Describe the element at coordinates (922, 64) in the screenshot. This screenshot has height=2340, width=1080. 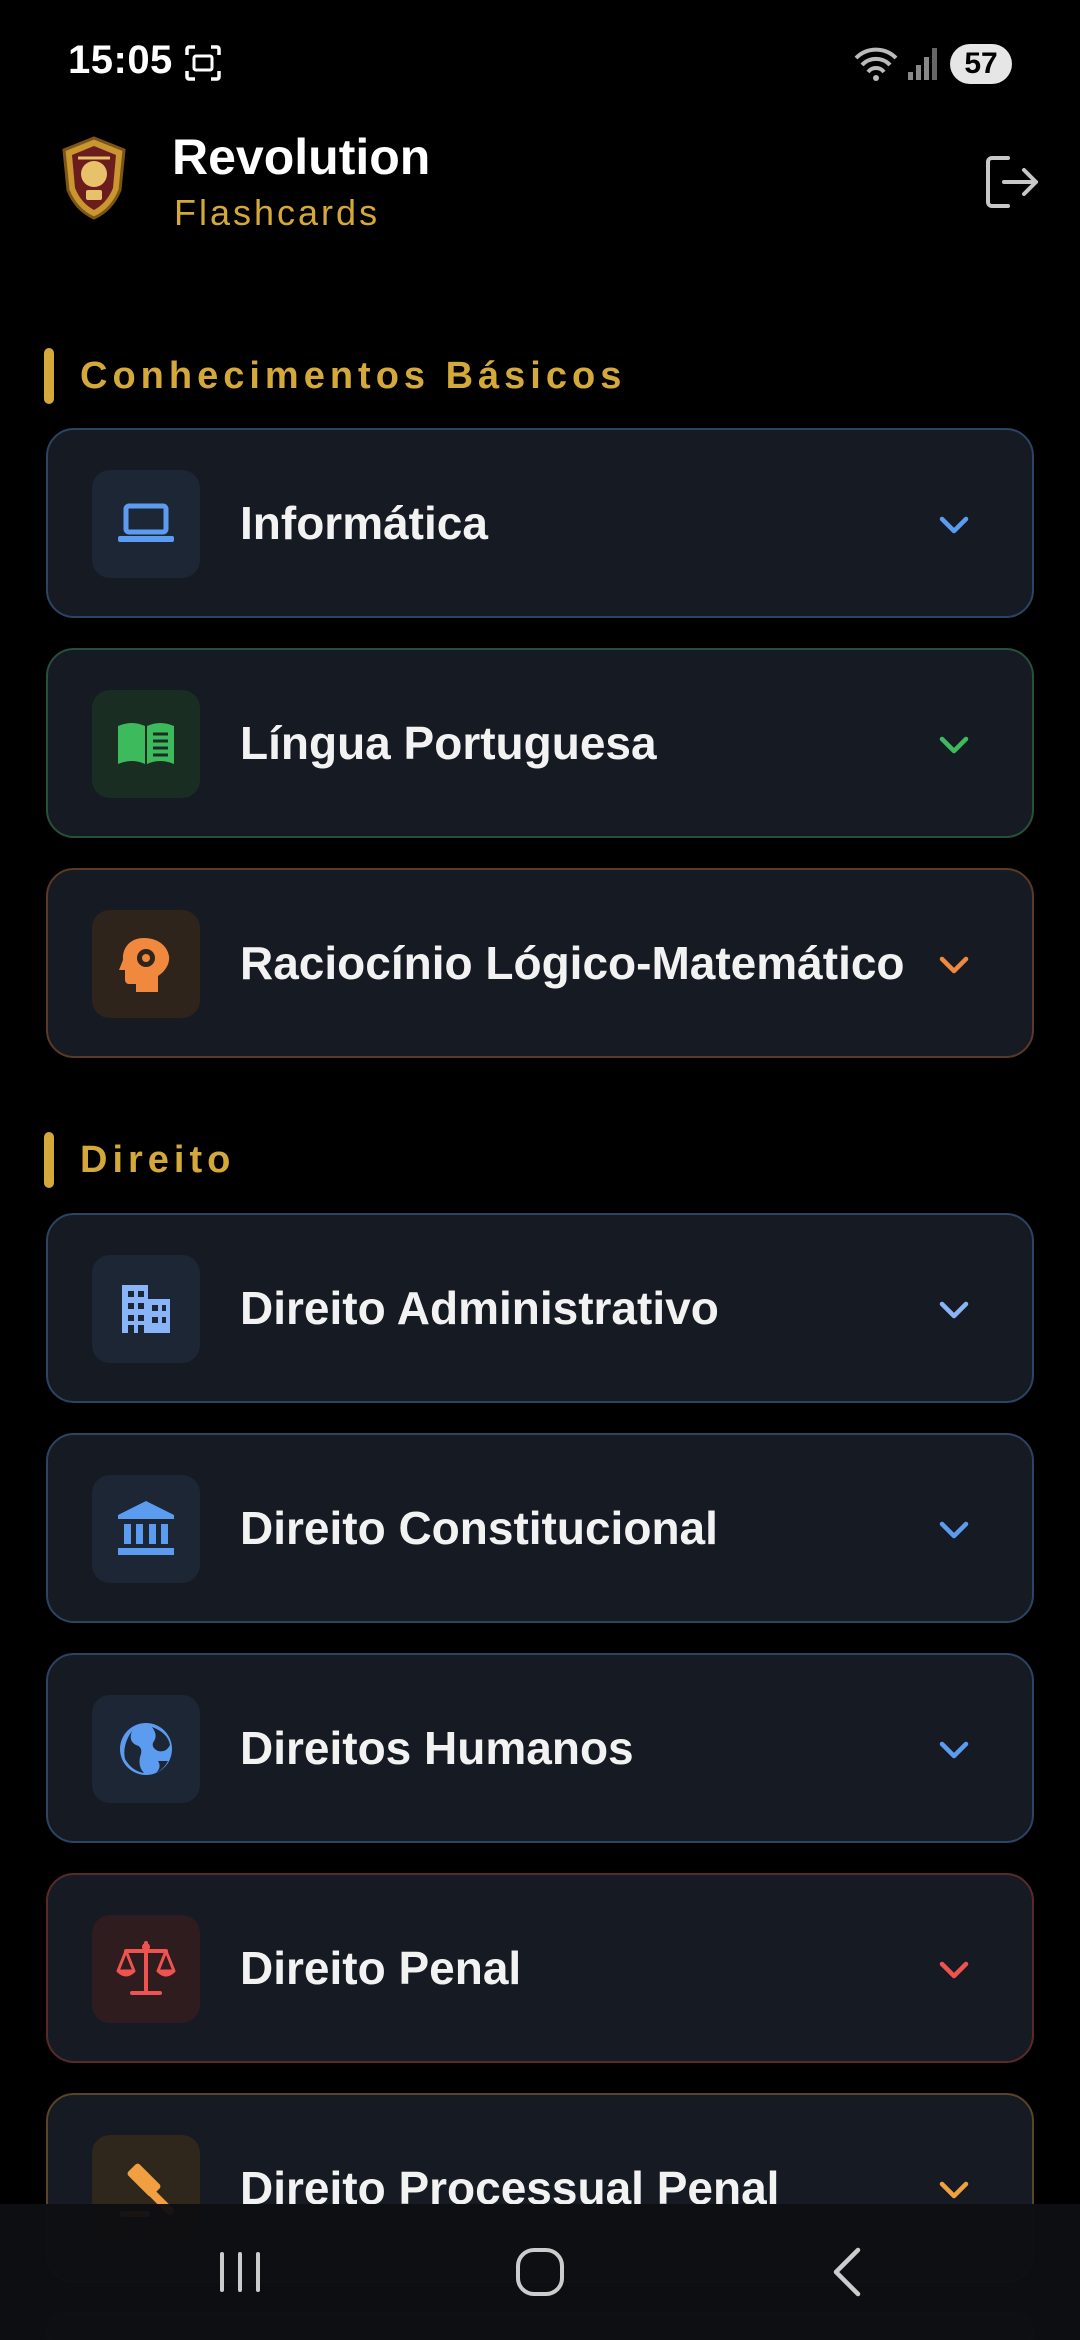
I see `signal-icon` at that location.